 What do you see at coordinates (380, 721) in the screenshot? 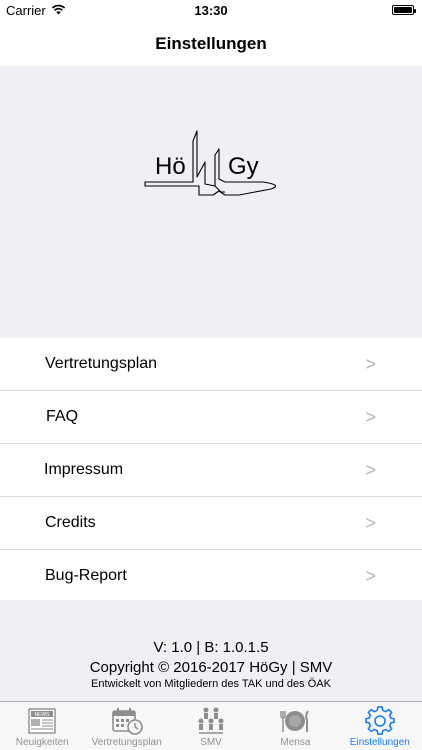
I see `gear-icon` at bounding box center [380, 721].